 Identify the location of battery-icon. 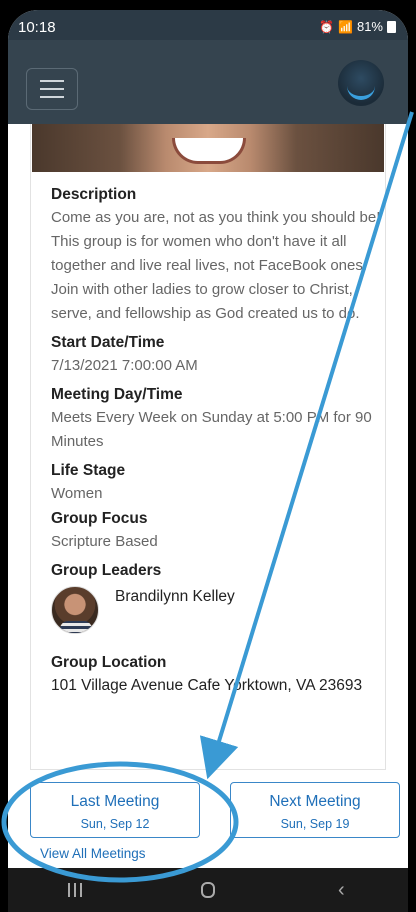
(391, 26).